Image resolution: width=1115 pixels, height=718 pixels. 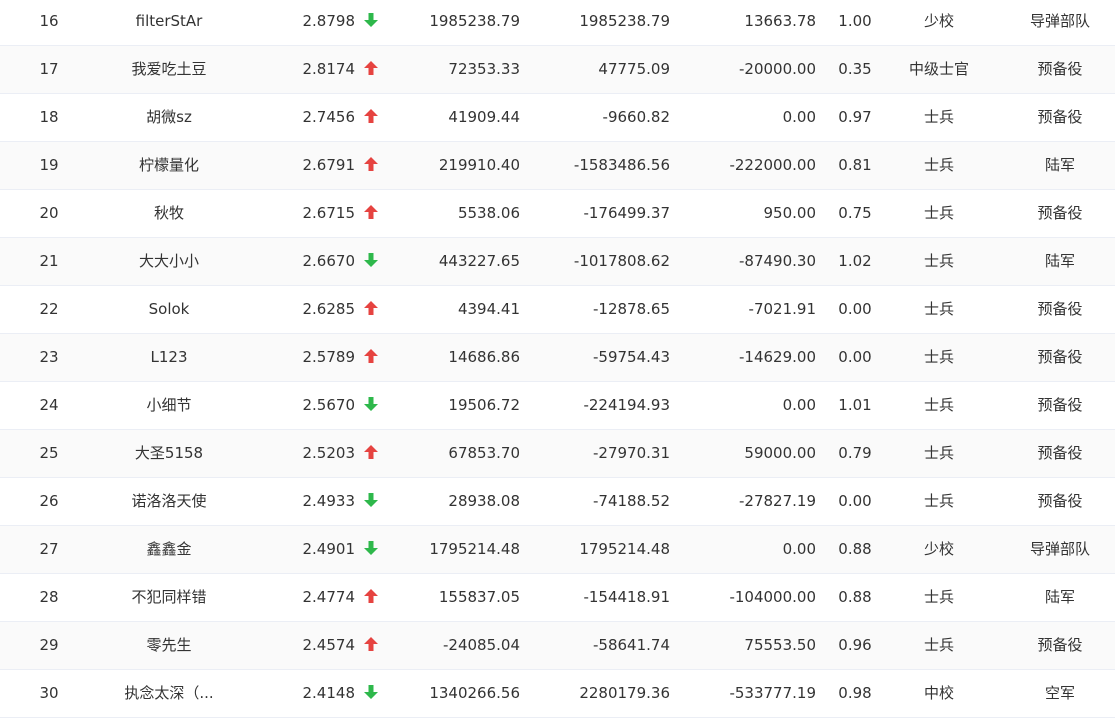 What do you see at coordinates (772, 693) in the screenshot?
I see `value3-cell: -533777.19` at bounding box center [772, 693].